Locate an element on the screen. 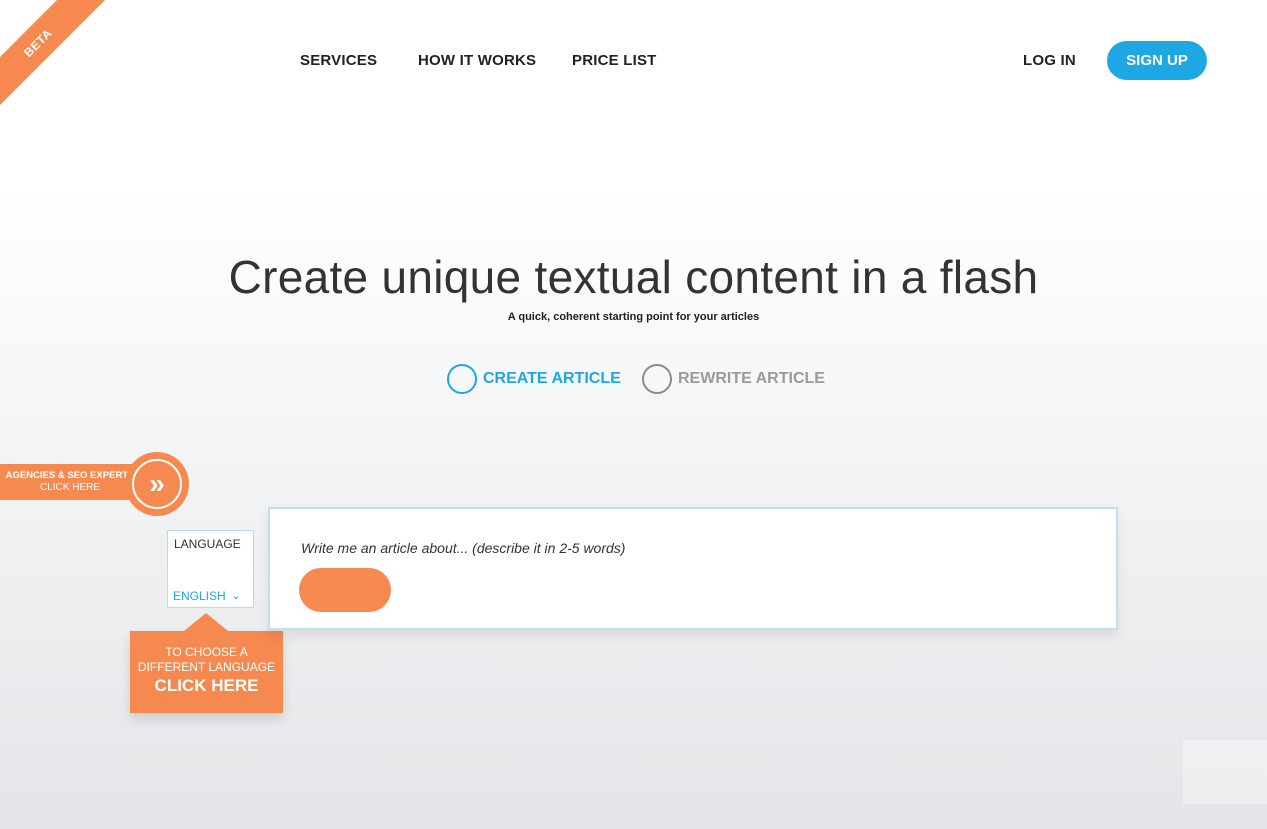 This screenshot has height=829, width=1267. beta-ribbon-container: BETA is located at coordinates (60, 60).